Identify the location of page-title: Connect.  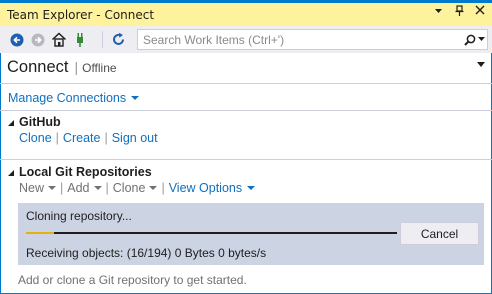
(38, 67).